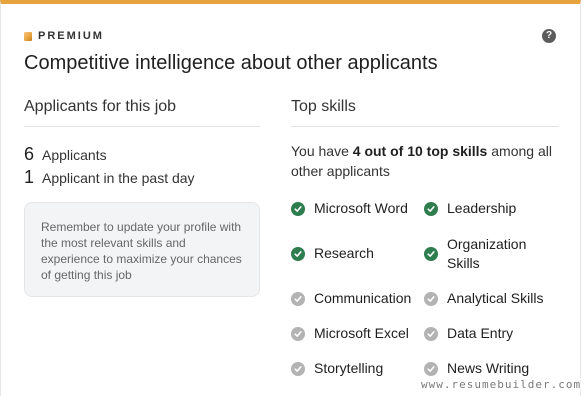 This screenshot has height=396, width=585. Describe the element at coordinates (363, 298) in the screenshot. I see `skill-label: Communication` at that location.